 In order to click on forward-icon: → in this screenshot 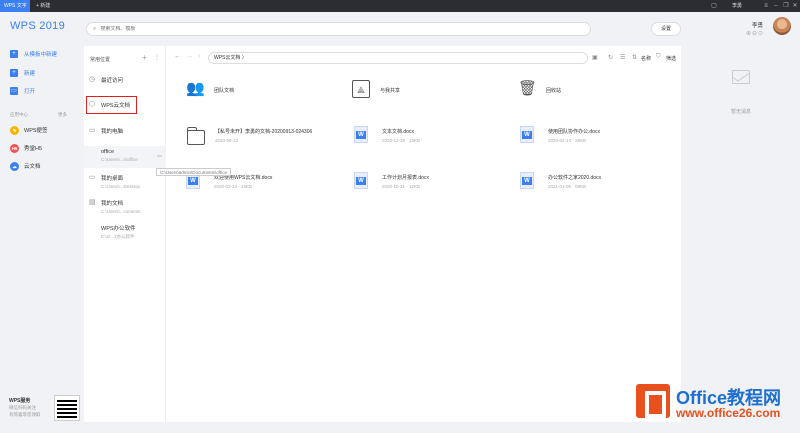, I will do `click(189, 56)`.